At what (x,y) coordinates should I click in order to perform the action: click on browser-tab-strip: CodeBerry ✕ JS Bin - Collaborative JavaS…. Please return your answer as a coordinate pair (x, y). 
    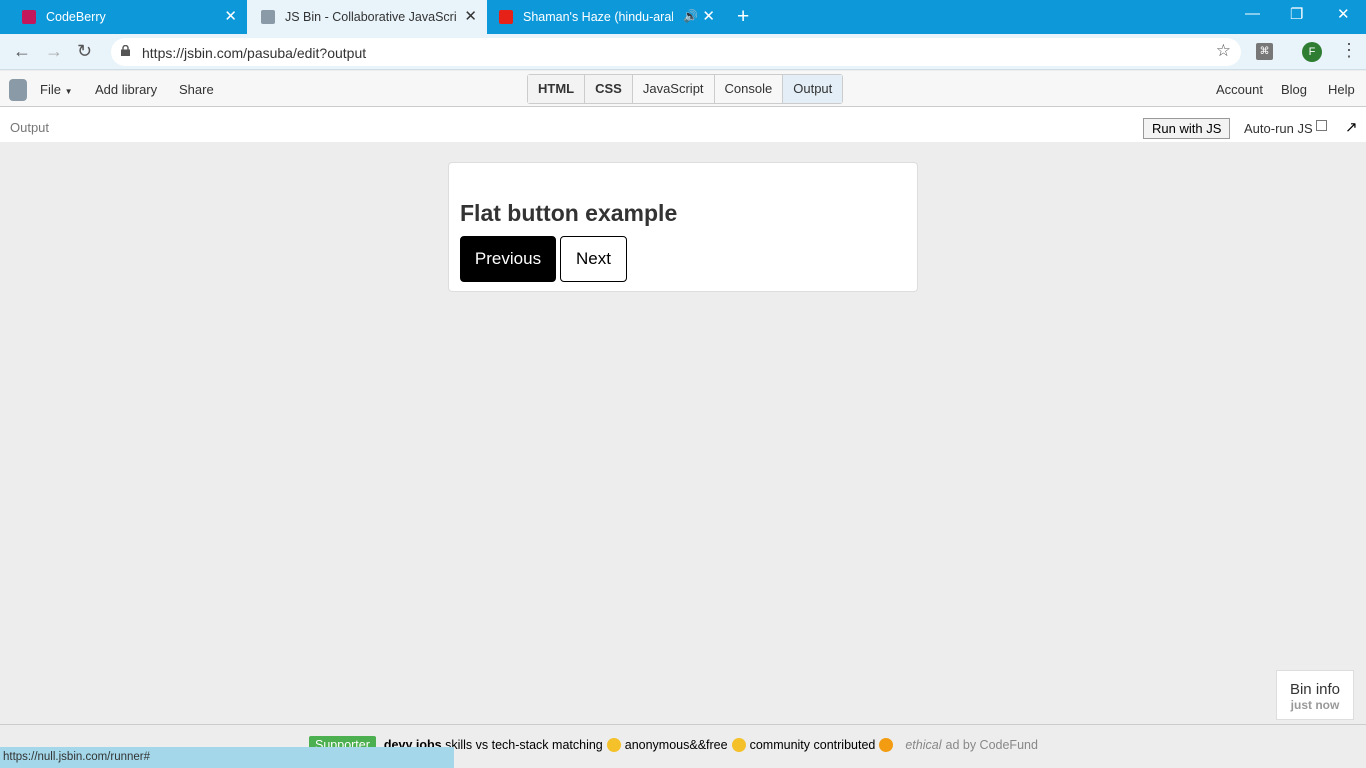
    Looking at the image, I should click on (683, 17).